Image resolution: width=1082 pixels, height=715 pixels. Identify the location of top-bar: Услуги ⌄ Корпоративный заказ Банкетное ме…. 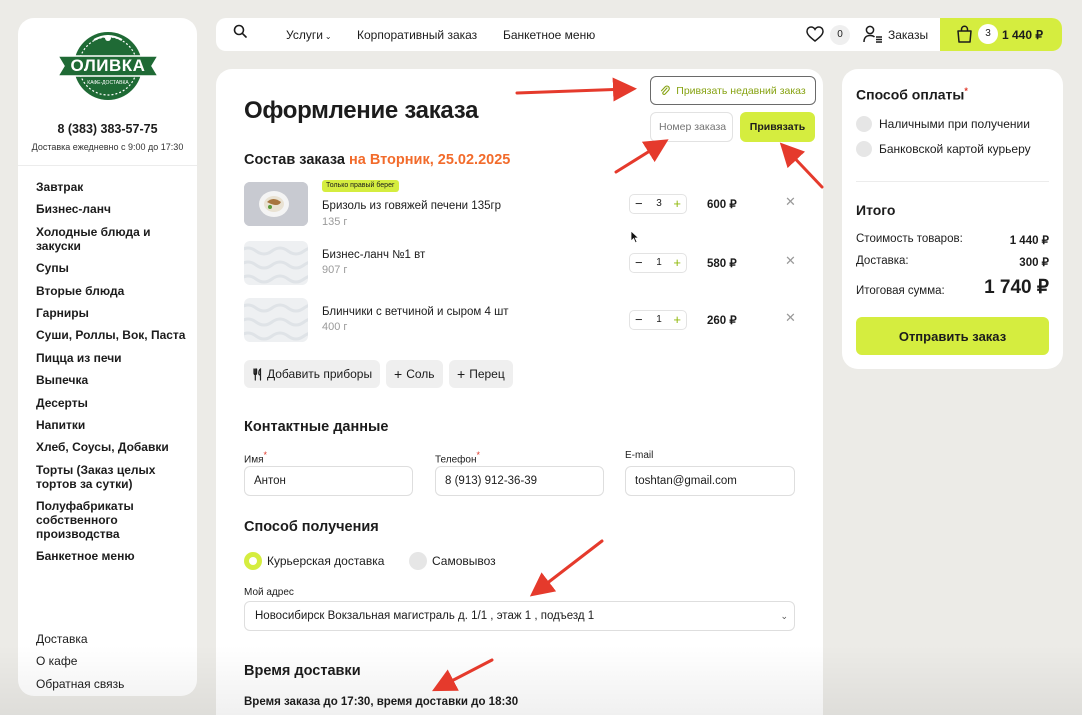
(639, 34).